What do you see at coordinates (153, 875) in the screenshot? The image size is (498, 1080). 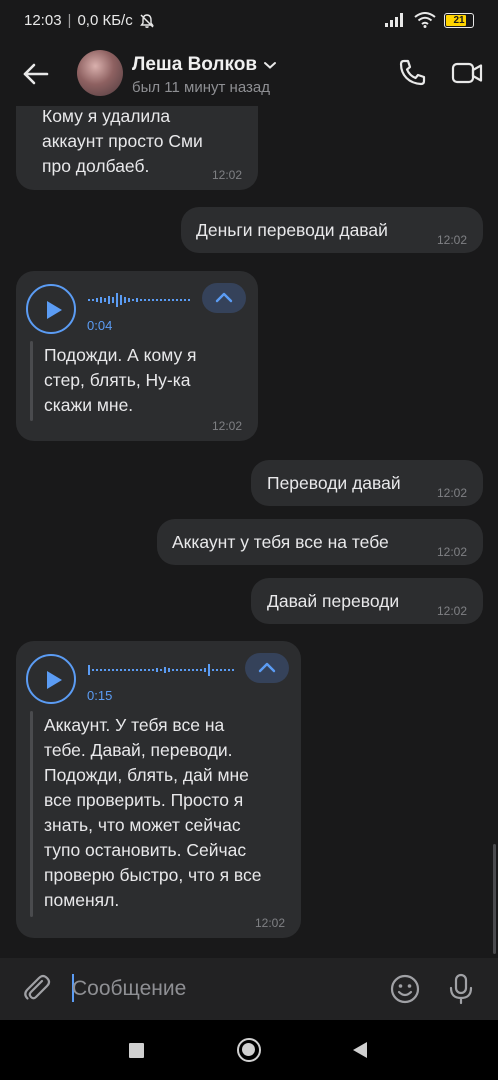 I see `transcript-line: проверю быстро, что я все` at bounding box center [153, 875].